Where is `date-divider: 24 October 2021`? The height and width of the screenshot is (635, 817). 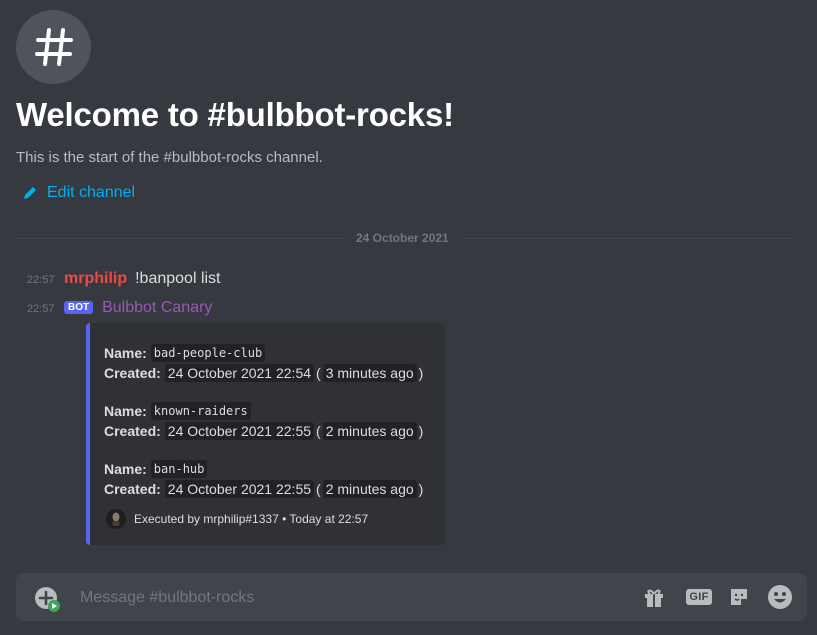 date-divider: 24 October 2021 is located at coordinates (402, 238).